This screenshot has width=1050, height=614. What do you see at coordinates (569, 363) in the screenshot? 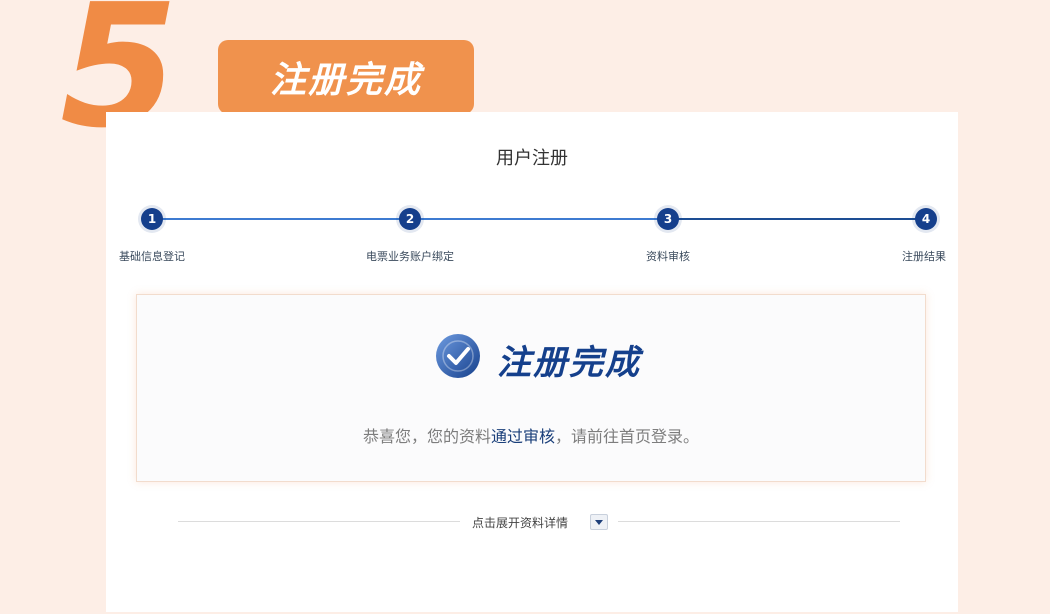
I see `result-title: 注册完成` at bounding box center [569, 363].